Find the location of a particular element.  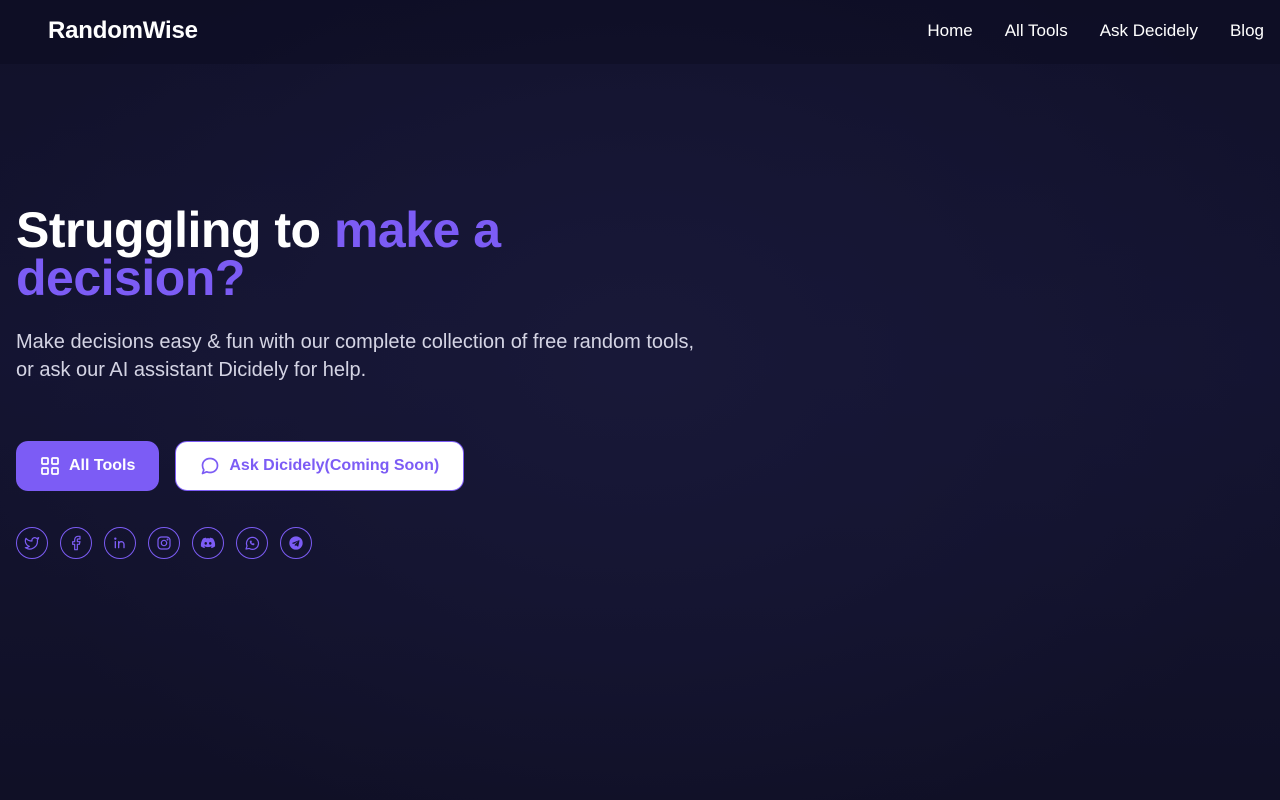

brand-logo: RandomWise is located at coordinates (123, 31).